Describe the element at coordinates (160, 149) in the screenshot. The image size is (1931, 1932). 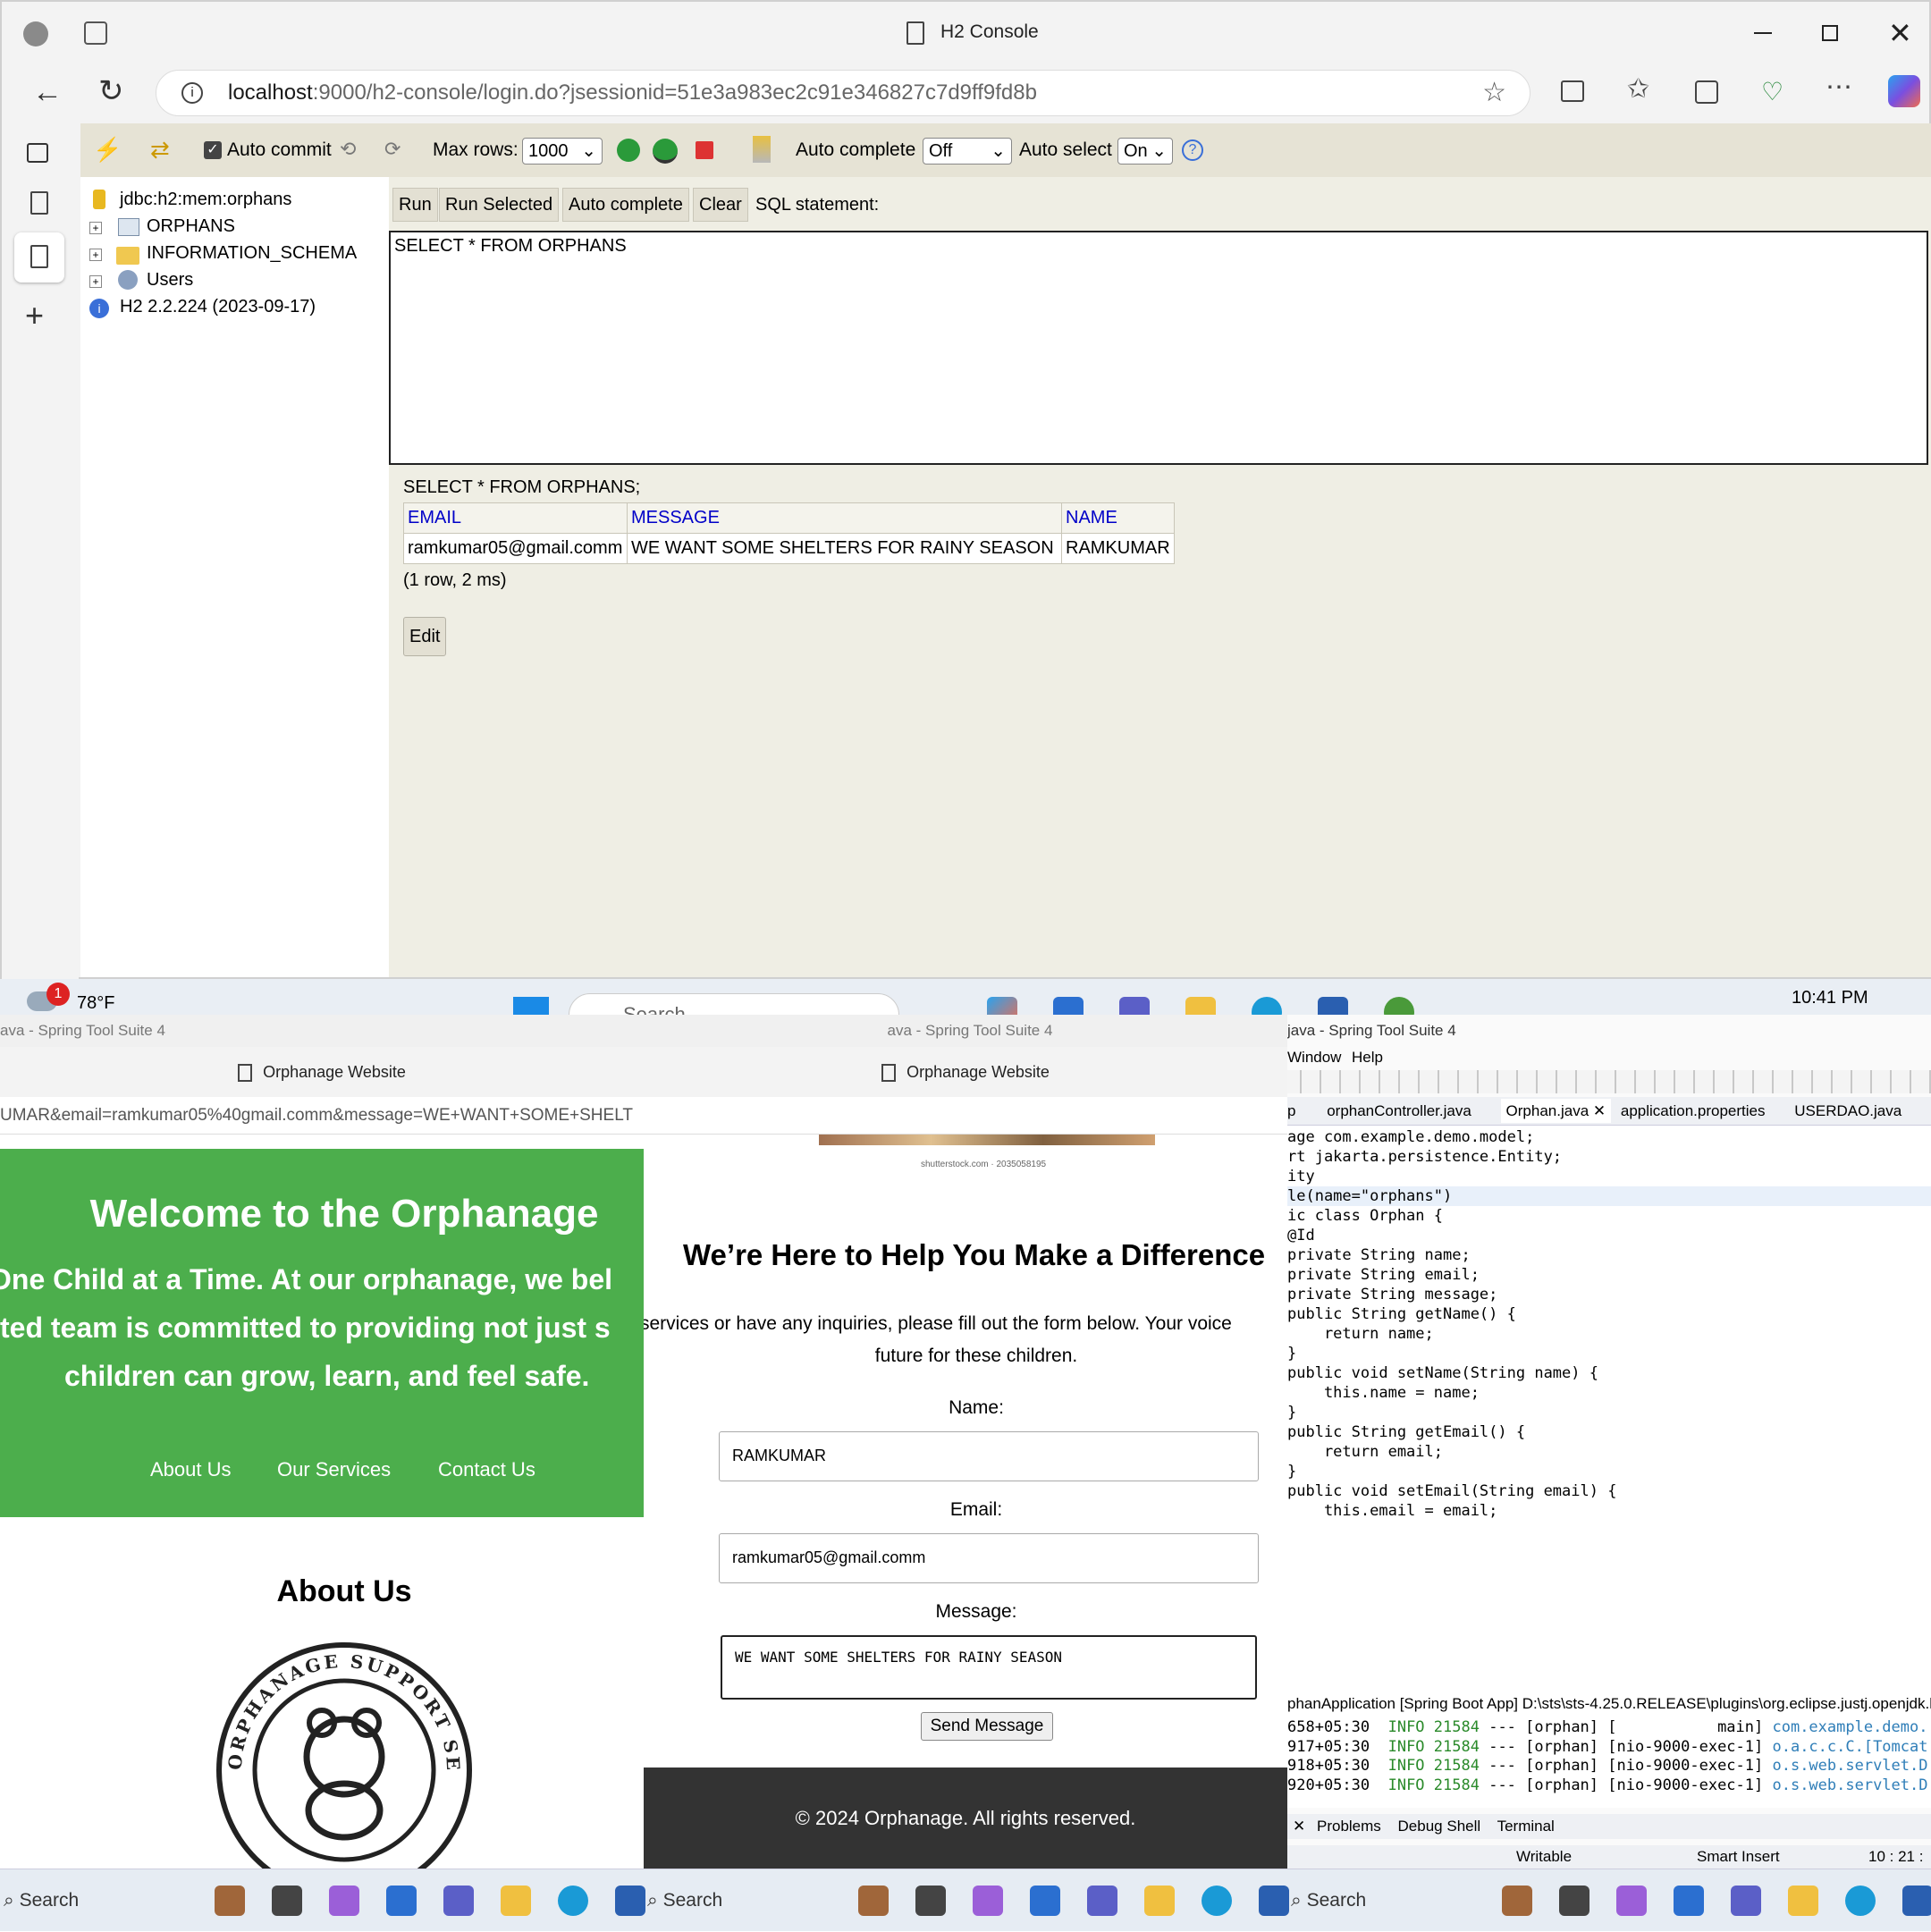
I see `refresh-tree-icon: ⇄` at that location.